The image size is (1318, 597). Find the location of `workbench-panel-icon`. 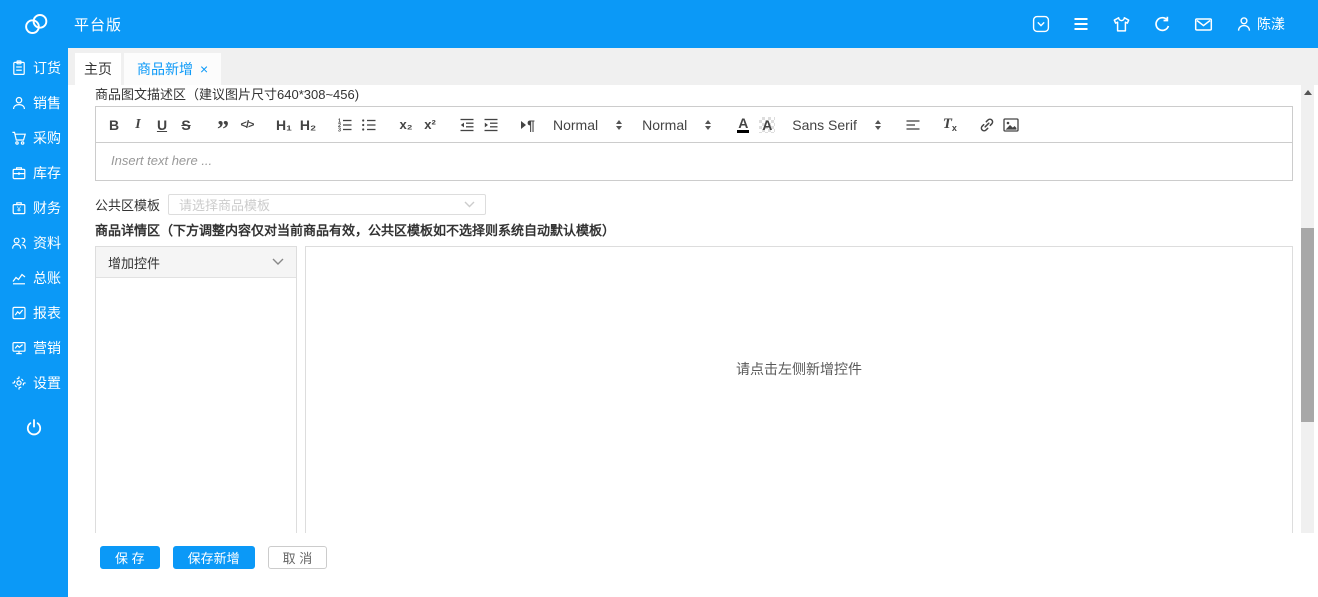

workbench-panel-icon is located at coordinates (1041, 24).